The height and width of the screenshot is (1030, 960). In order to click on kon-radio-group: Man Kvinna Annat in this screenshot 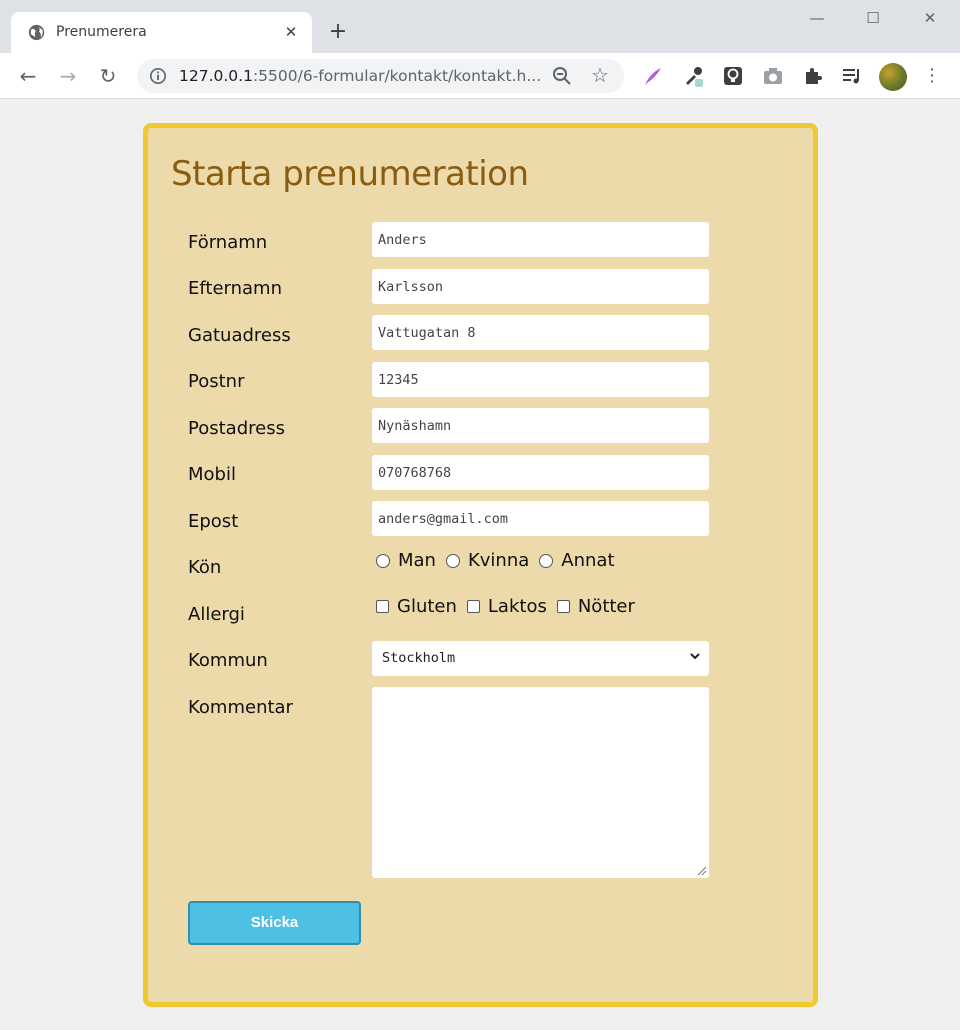, I will do `click(500, 560)`.